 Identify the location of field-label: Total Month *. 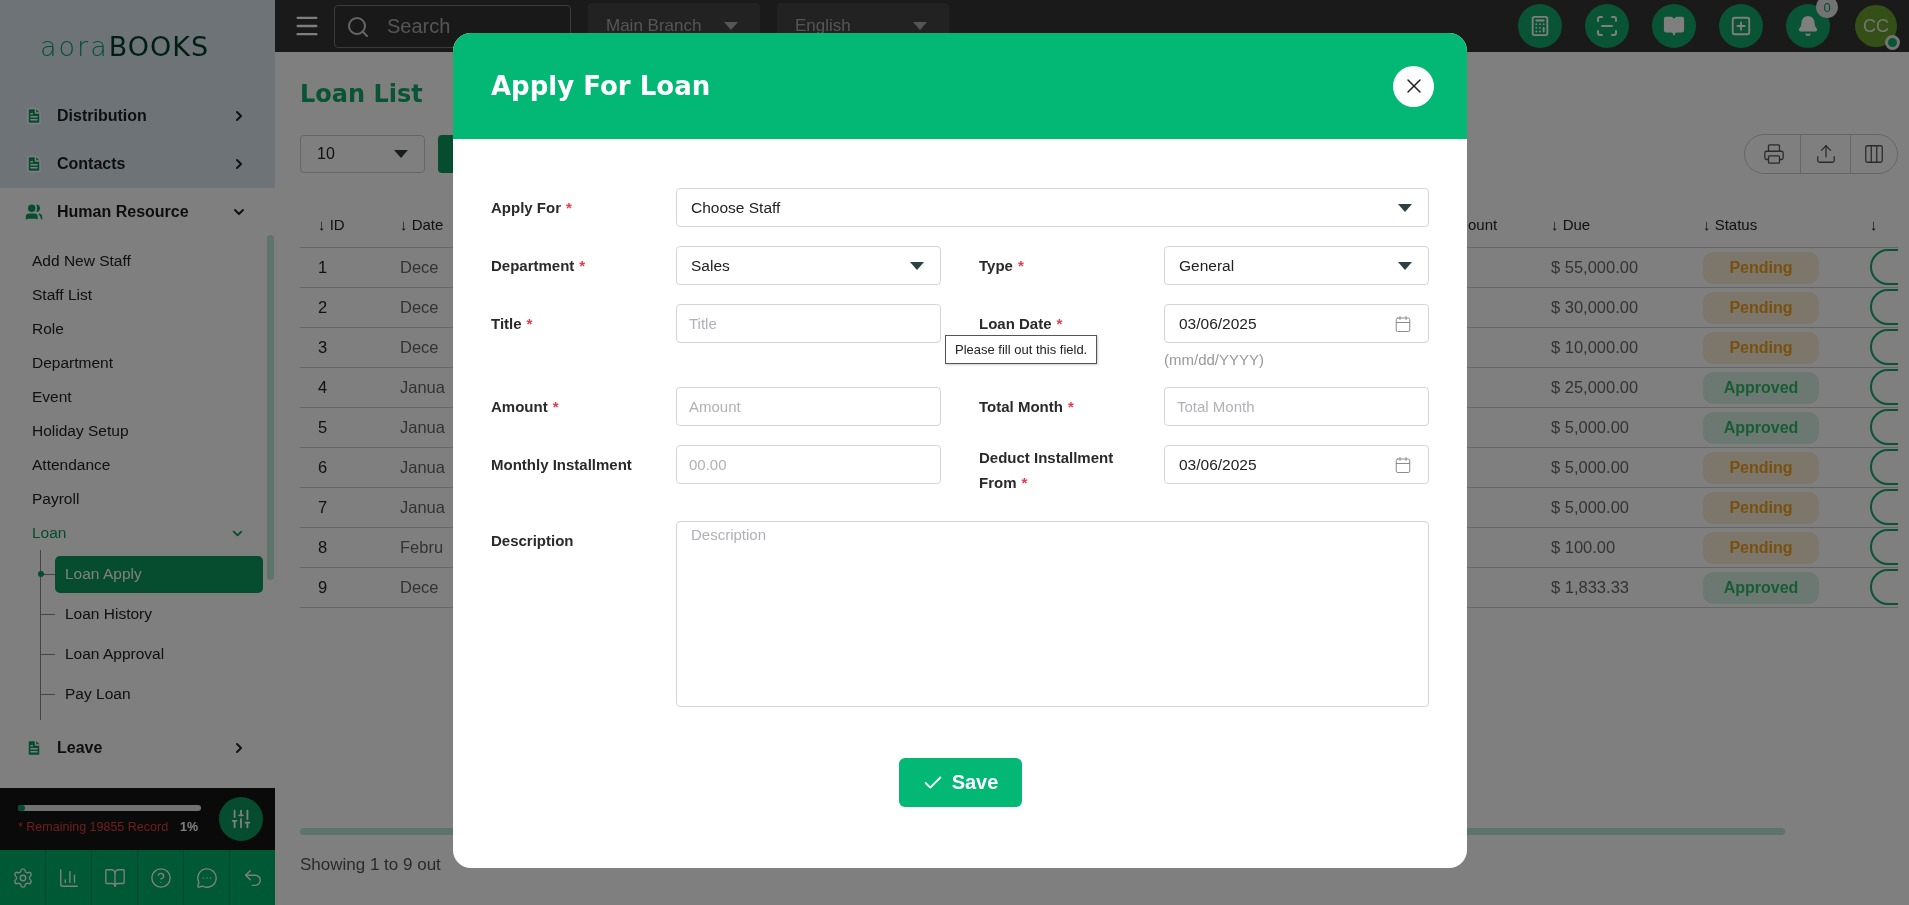
(1027, 407).